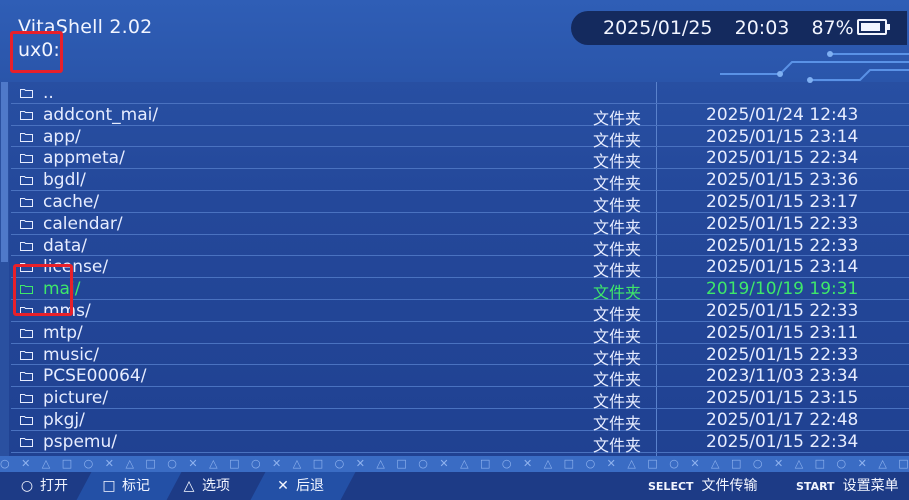 Image resolution: width=909 pixels, height=500 pixels. I want to click on select-hint: SELECT 文件传输, so click(703, 486).